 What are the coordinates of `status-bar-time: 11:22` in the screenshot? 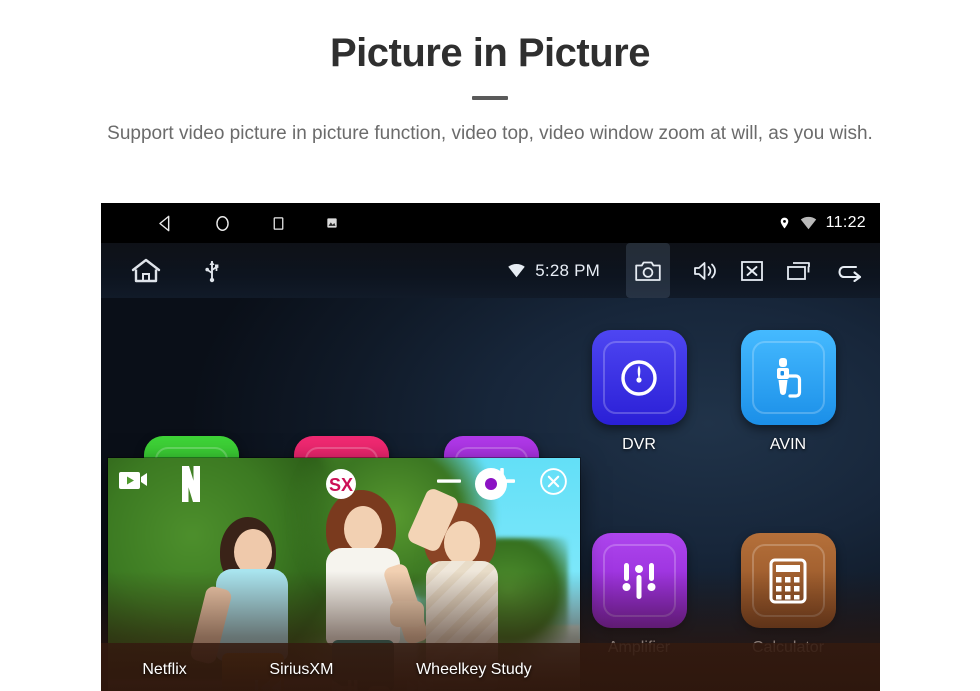 It's located at (845, 222).